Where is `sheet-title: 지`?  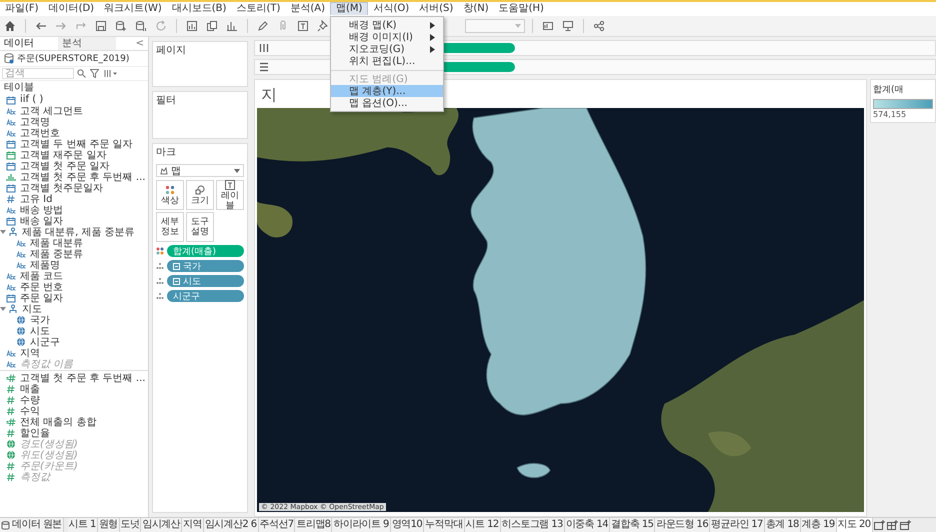 sheet-title: 지 is located at coordinates (269, 95).